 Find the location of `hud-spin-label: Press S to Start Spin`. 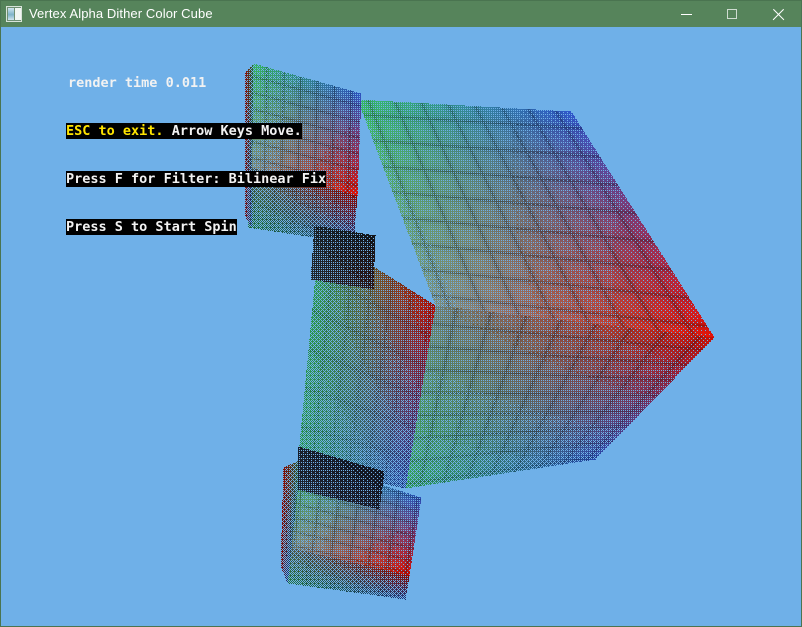

hud-spin-label: Press S to Start Spin is located at coordinates (151, 227).